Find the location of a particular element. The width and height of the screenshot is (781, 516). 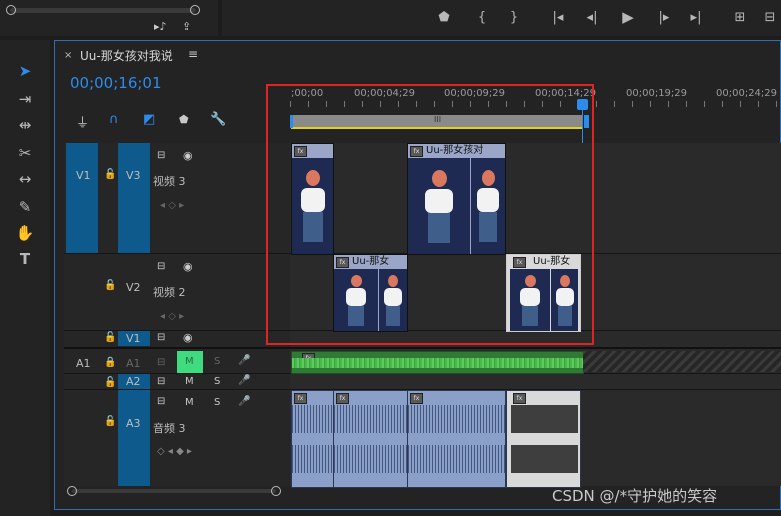

mute-label-a2: M is located at coordinates (189, 381).